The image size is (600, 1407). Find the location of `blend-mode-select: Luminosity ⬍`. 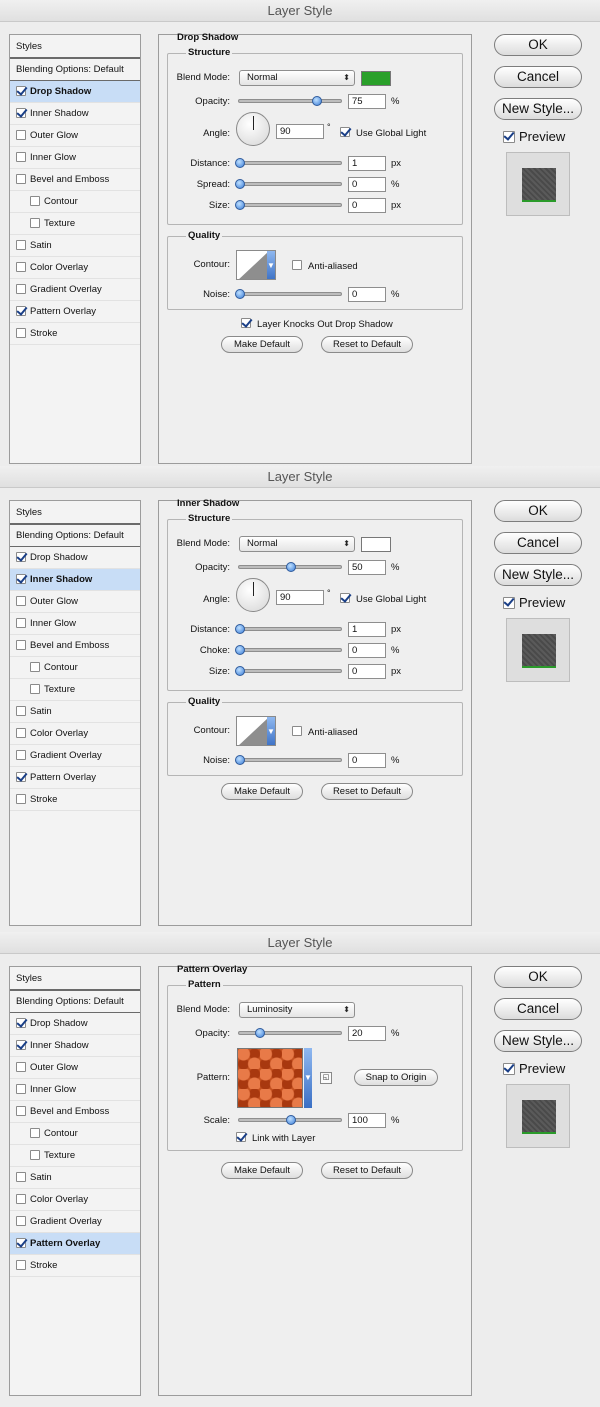

blend-mode-select: Luminosity ⬍ is located at coordinates (297, 1010).